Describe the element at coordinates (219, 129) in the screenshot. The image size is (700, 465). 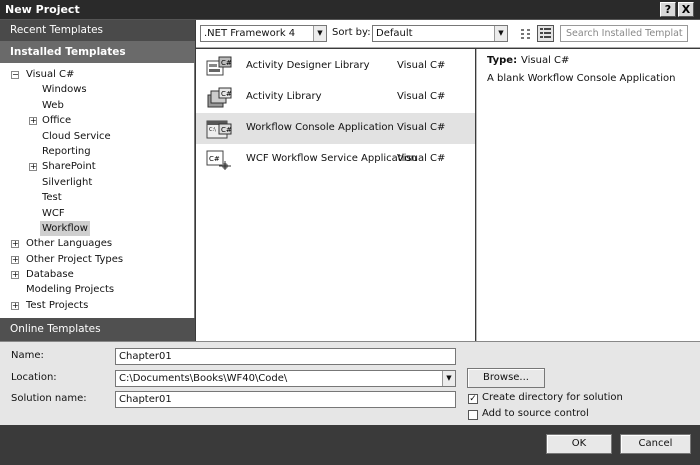
I see `workflow-console-icon: C:\ C#` at that location.